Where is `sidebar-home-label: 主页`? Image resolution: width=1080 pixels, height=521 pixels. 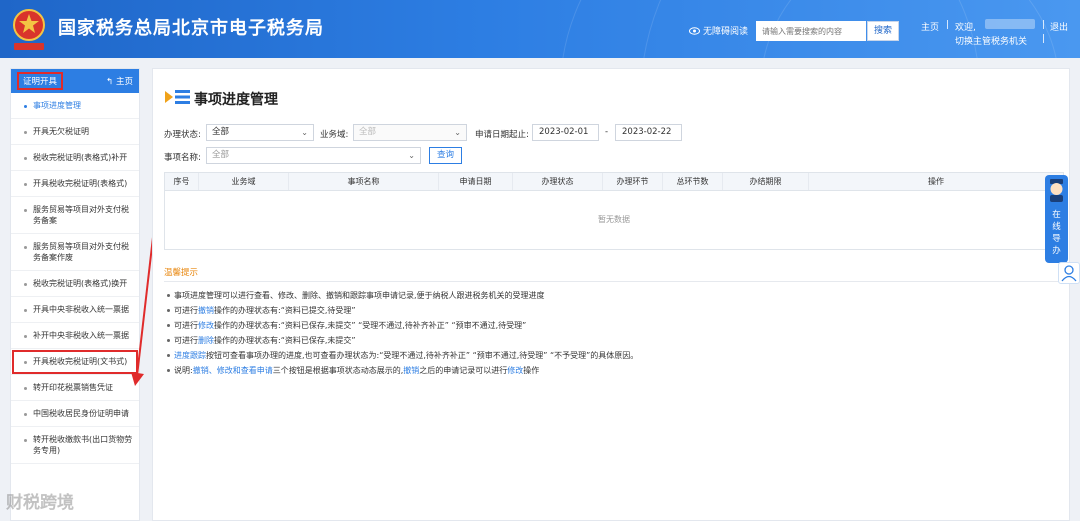 sidebar-home-label: 主页 is located at coordinates (124, 82).